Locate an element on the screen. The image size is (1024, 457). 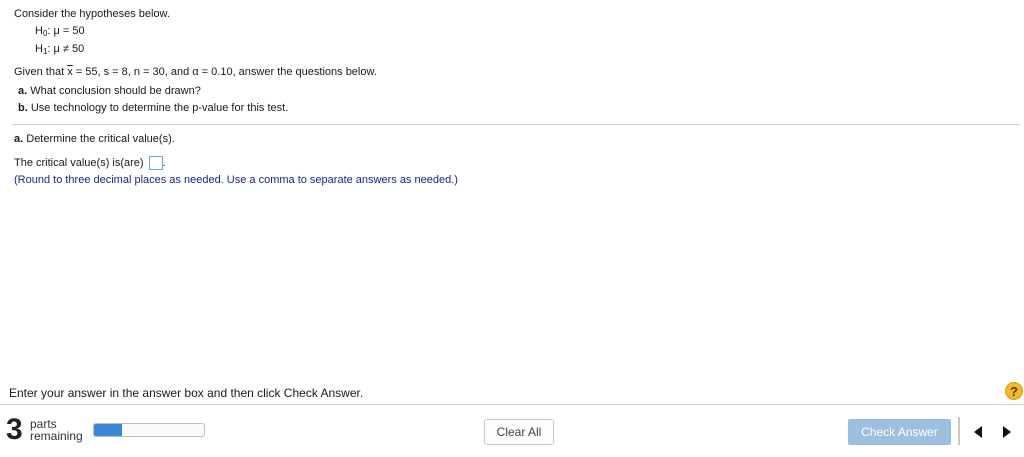
question-intro: Consider the hypotheses below. is located at coordinates (92, 14).